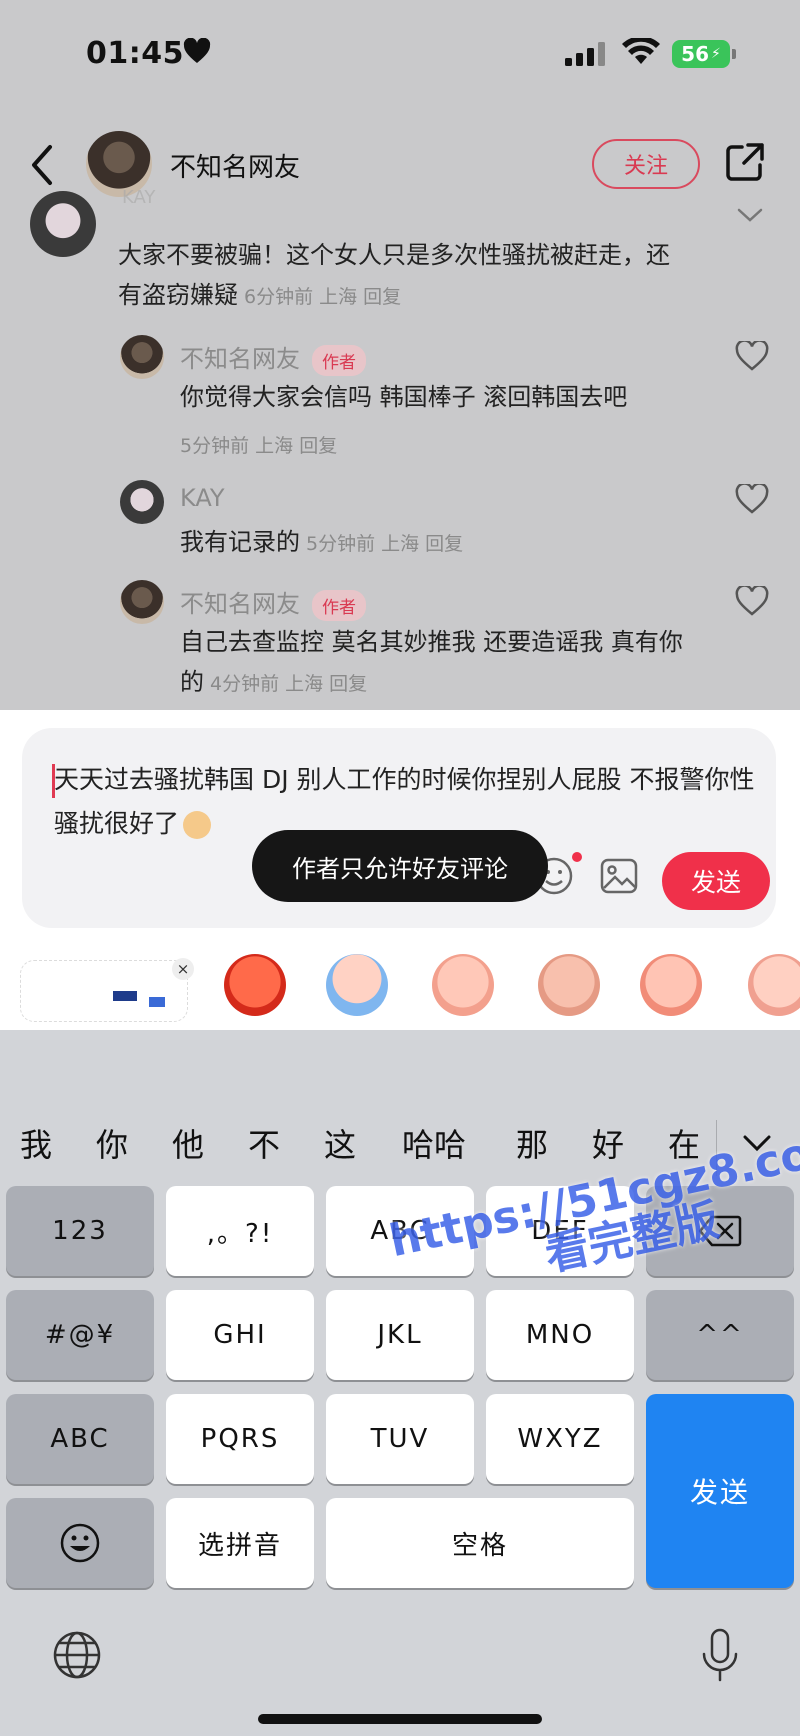  What do you see at coordinates (480, 1543) in the screenshot?
I see `space-key: 空格` at bounding box center [480, 1543].